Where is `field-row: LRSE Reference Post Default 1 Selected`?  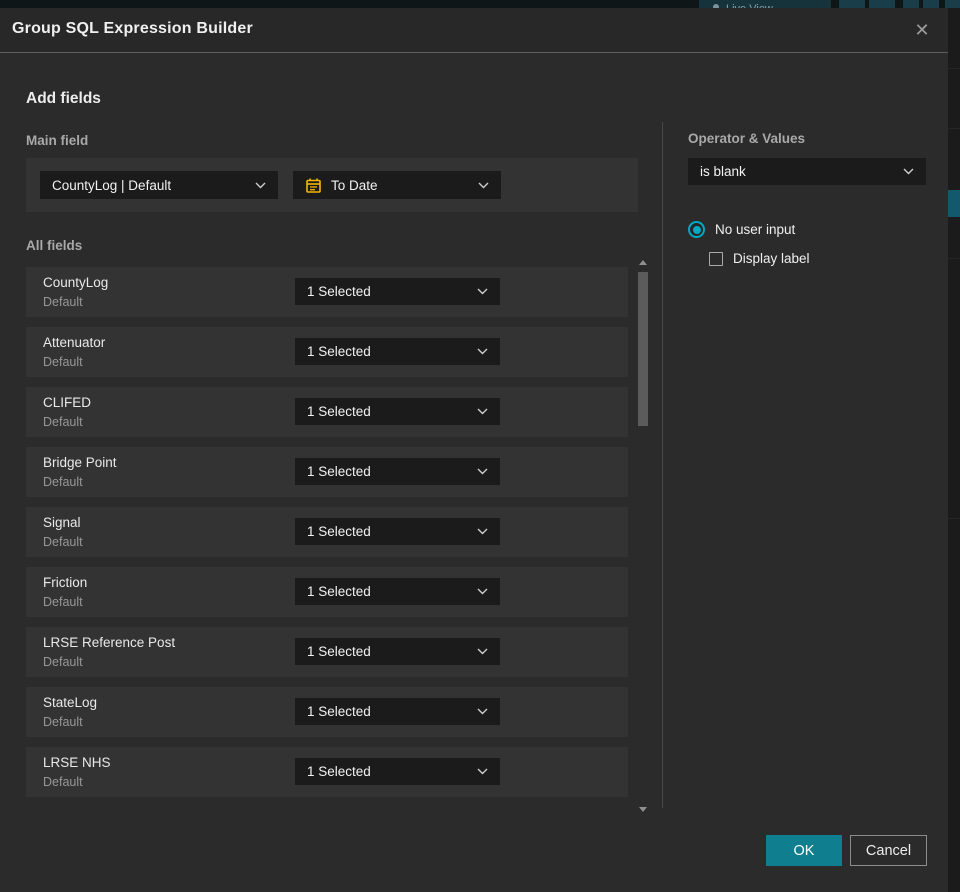
field-row: LRSE Reference Post Default 1 Selected is located at coordinates (327, 652).